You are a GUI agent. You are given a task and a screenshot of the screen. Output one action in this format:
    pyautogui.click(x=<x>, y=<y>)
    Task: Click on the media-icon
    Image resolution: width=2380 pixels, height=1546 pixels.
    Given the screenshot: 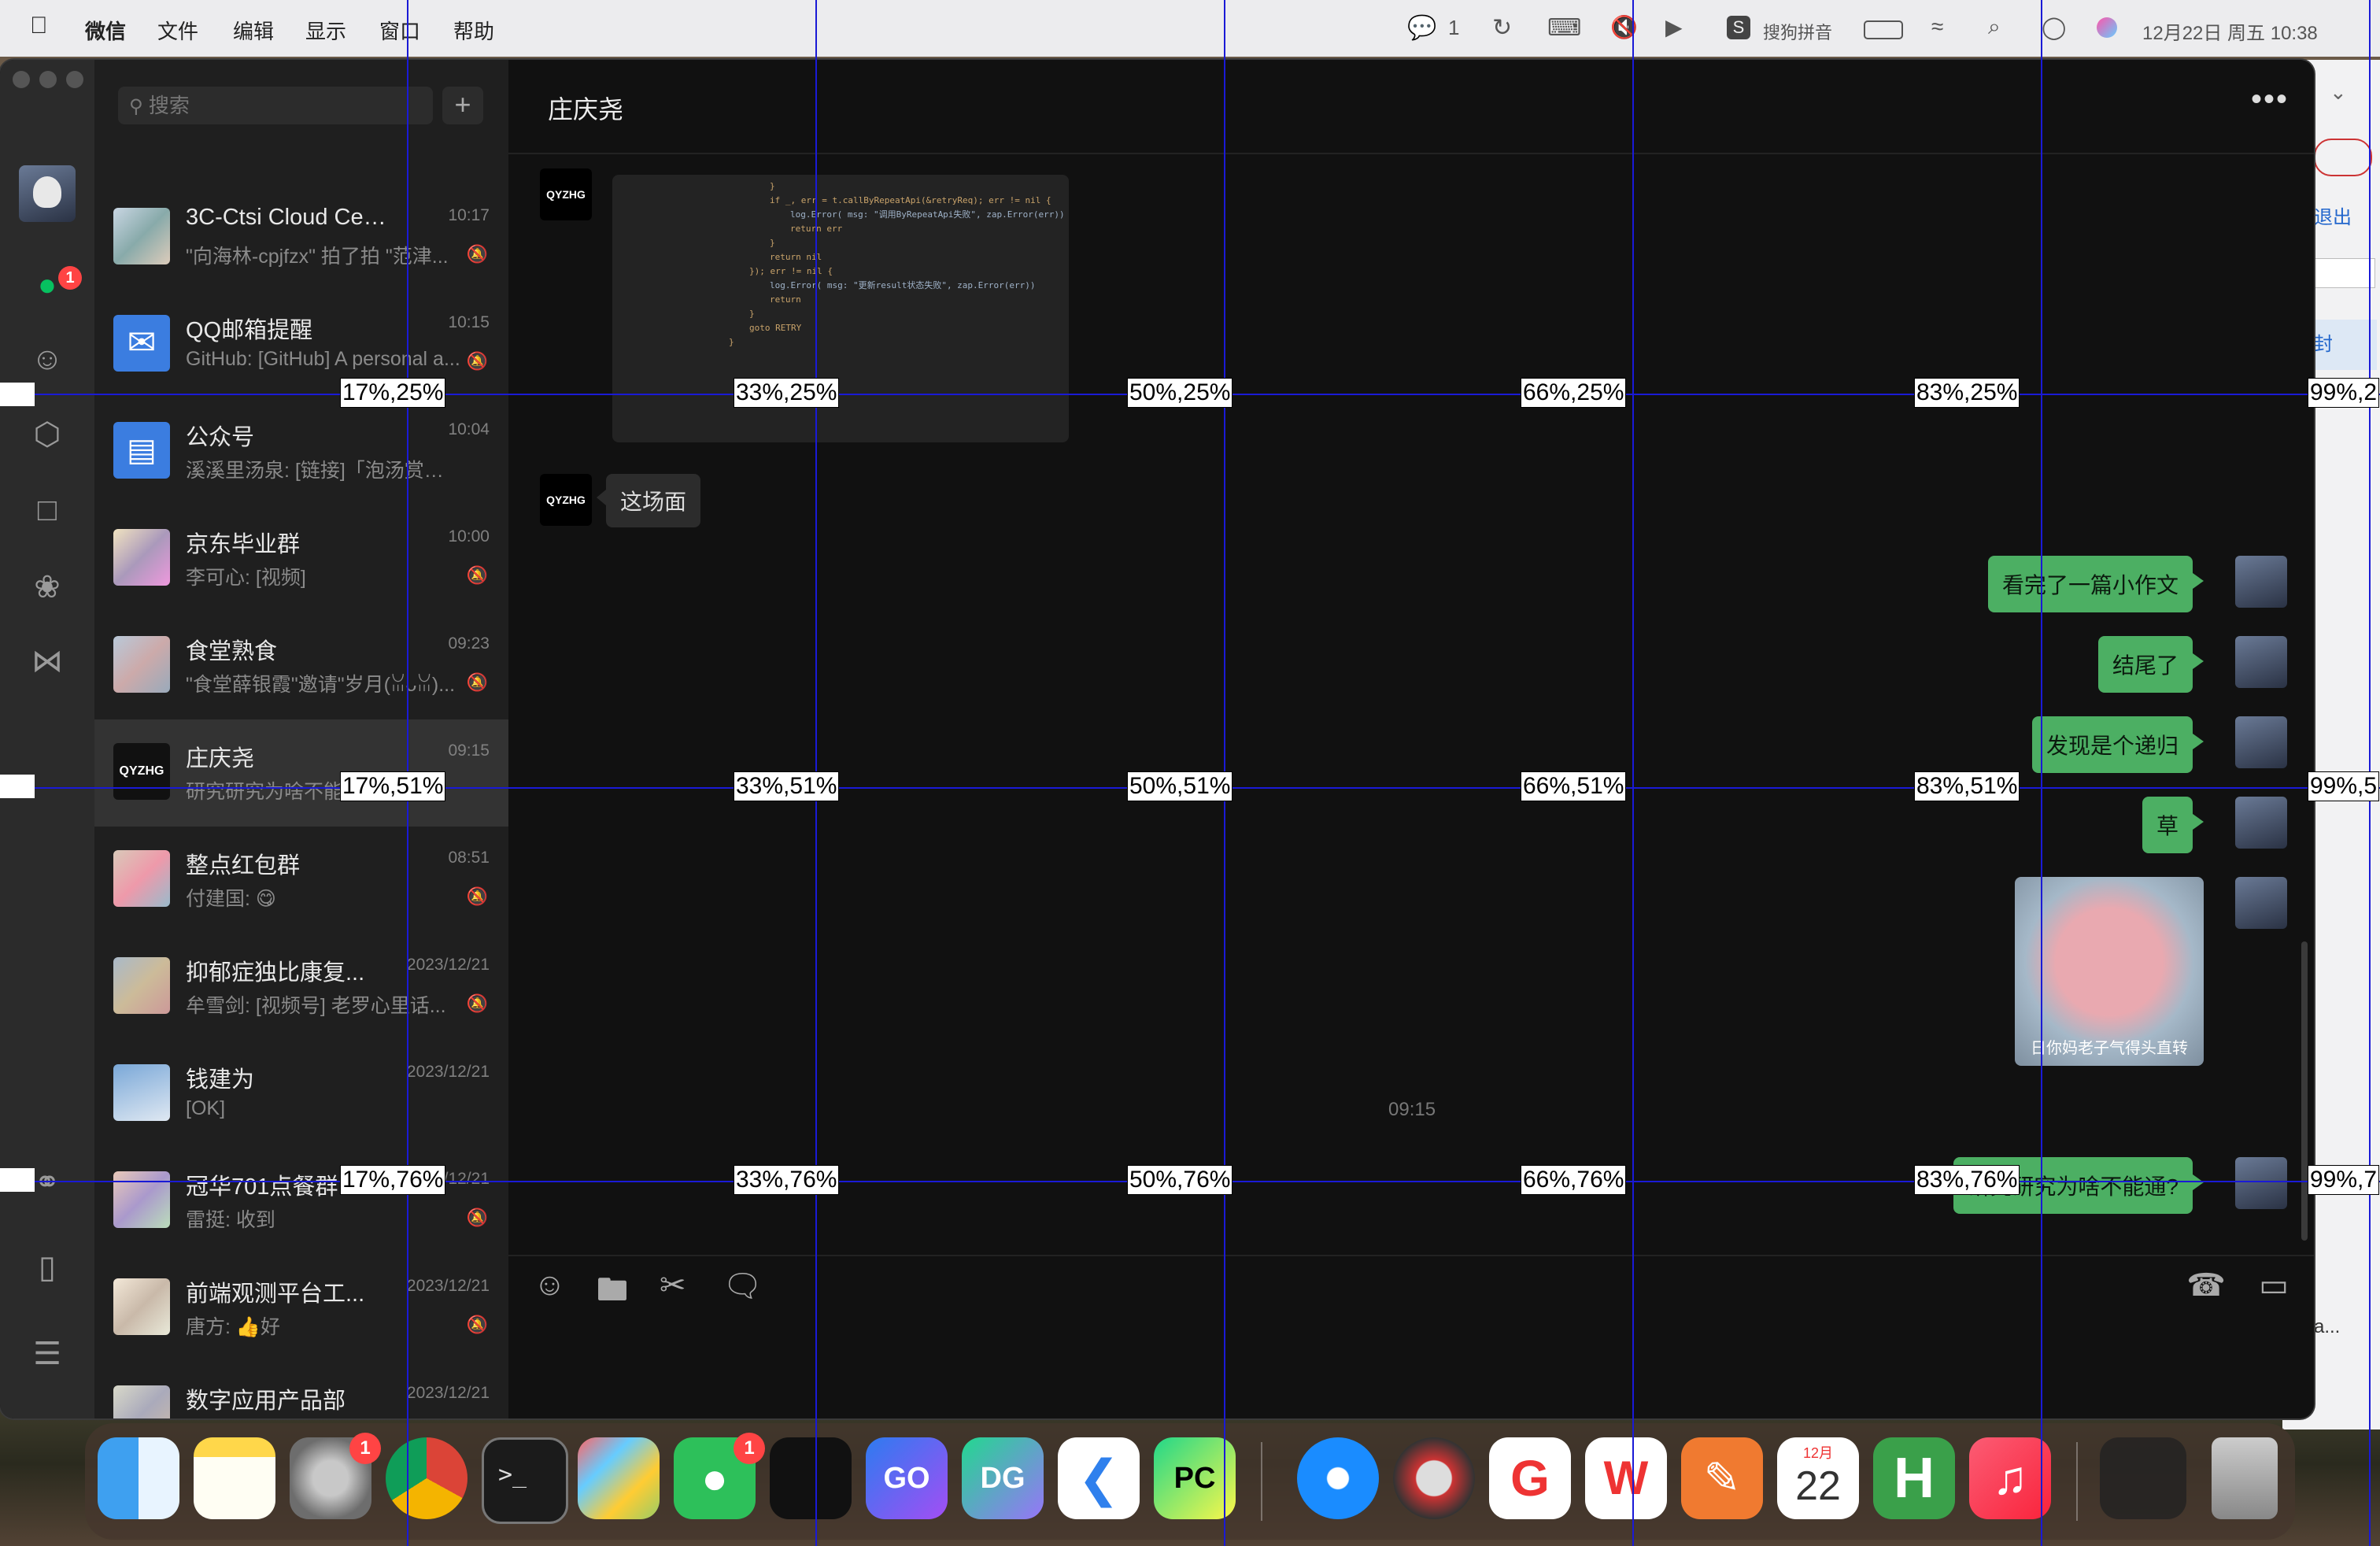 What is the action you would take?
    pyautogui.click(x=1434, y=1478)
    